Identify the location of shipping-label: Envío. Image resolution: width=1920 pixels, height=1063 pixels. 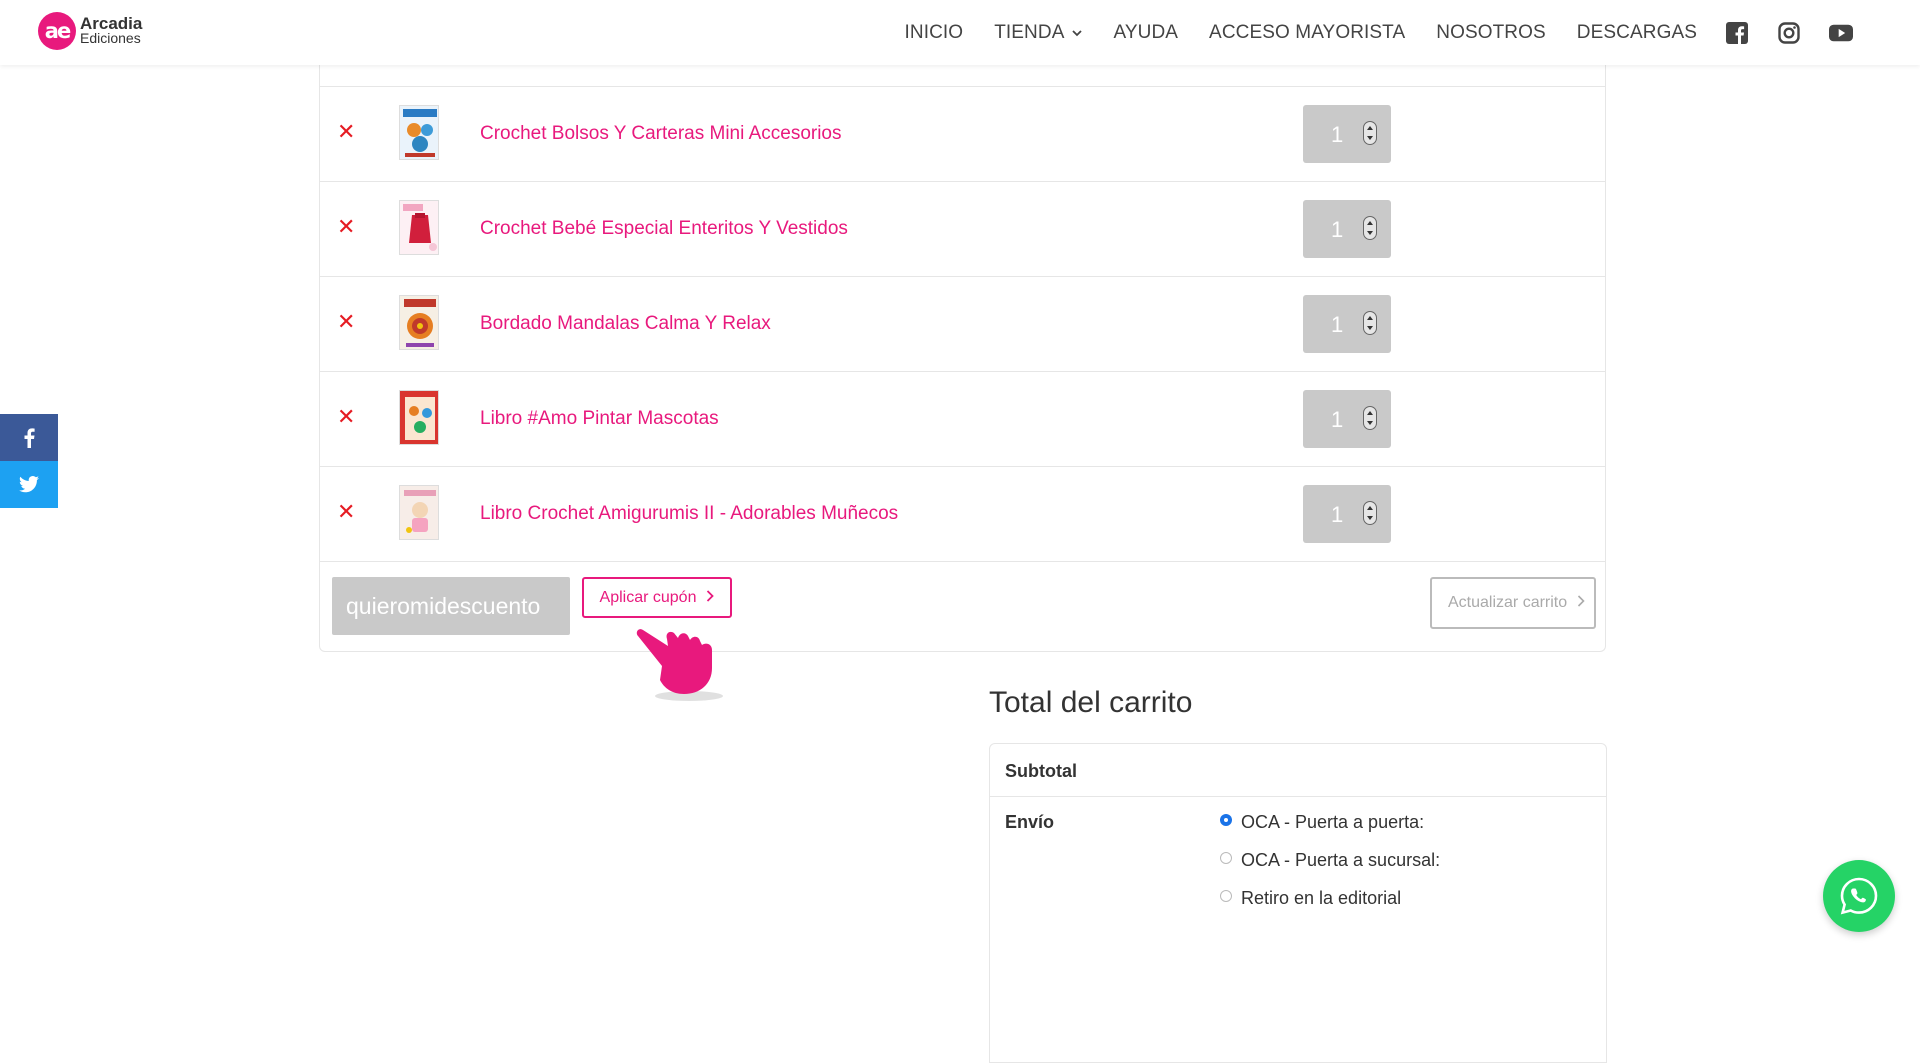
(1030, 822).